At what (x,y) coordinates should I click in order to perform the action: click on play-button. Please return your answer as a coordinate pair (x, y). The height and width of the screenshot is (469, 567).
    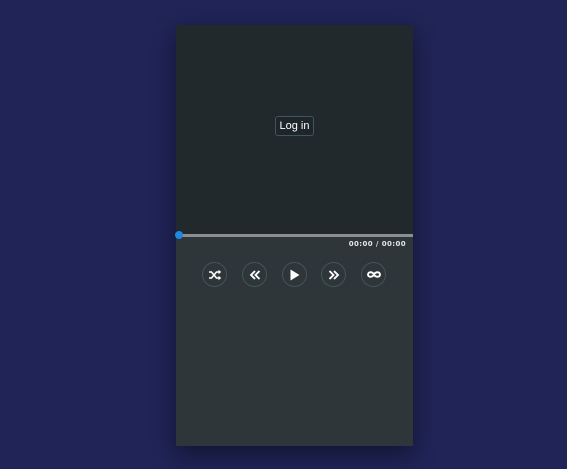
    Looking at the image, I should click on (294, 274).